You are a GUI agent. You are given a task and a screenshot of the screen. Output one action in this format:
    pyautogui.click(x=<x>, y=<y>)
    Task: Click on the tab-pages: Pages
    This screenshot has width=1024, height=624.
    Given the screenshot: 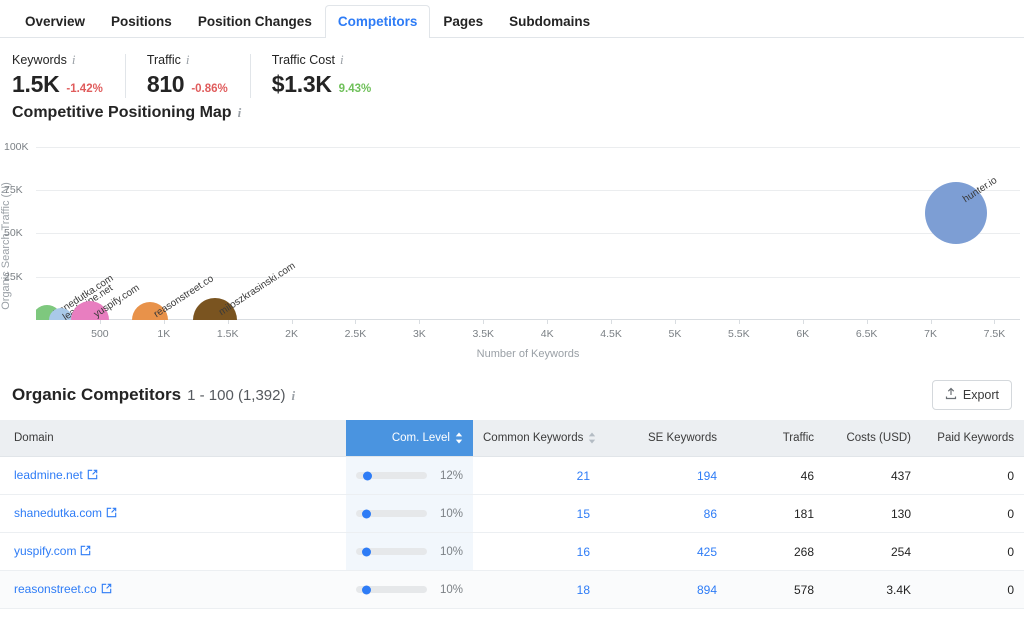 What is the action you would take?
    pyautogui.click(x=463, y=22)
    